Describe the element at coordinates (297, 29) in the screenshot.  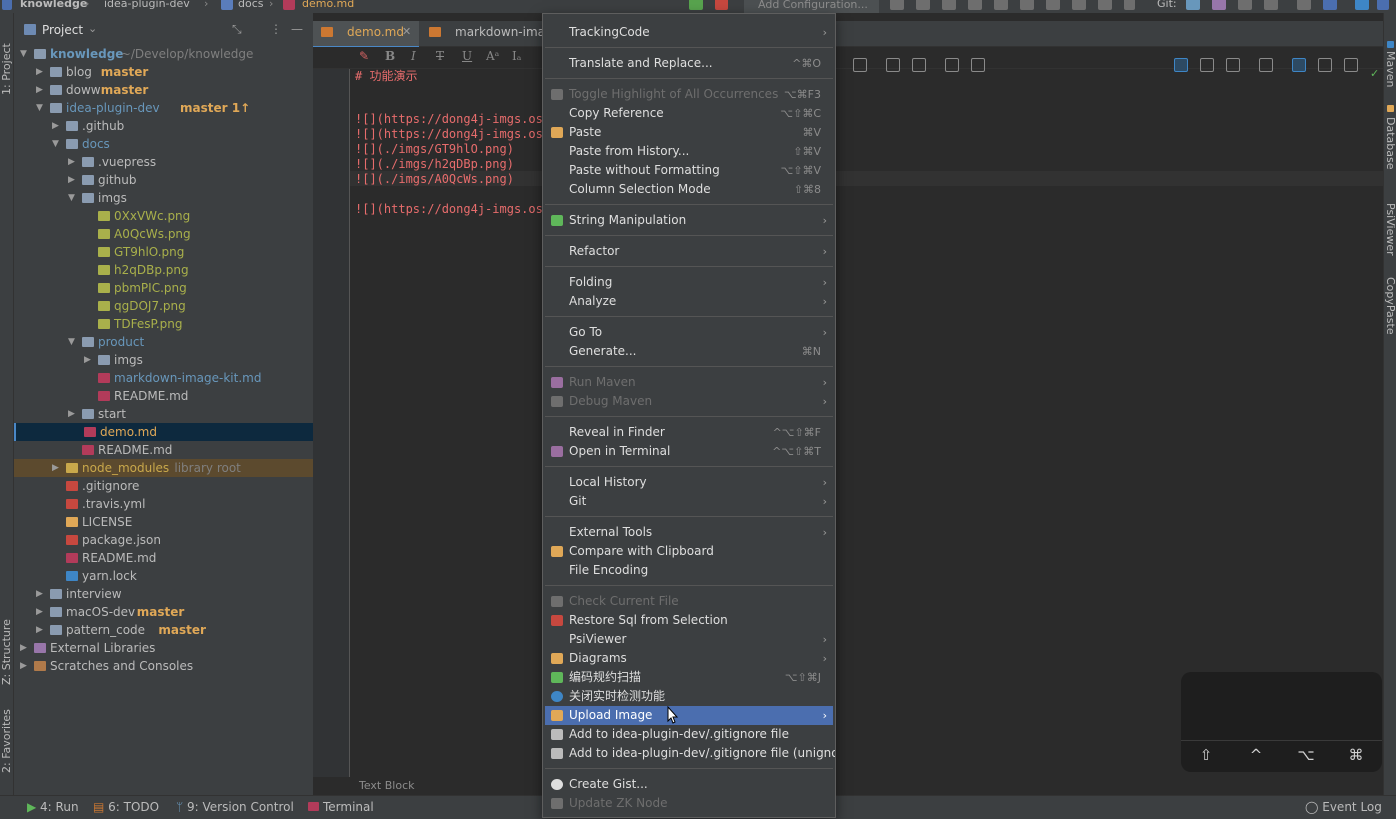
I see `hide-panel-icon: —` at that location.